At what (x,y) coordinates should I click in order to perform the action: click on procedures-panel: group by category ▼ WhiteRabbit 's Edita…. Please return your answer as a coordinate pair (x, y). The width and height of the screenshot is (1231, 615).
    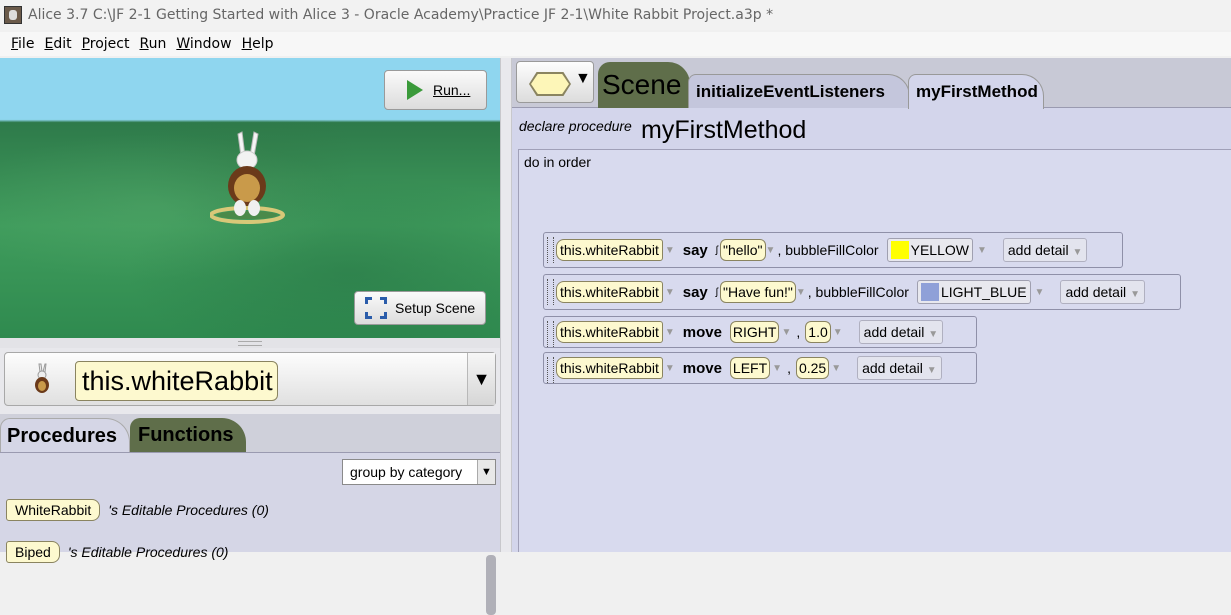
    Looking at the image, I should click on (250, 533).